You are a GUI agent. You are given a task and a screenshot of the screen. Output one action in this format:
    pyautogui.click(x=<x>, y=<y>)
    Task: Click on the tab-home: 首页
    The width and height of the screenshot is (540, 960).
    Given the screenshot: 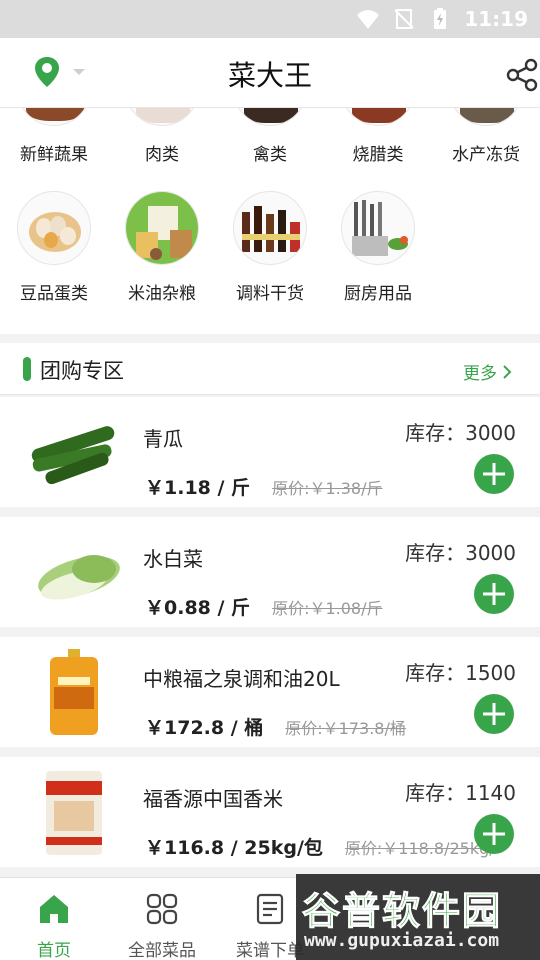 What is the action you would take?
    pyautogui.click(x=54, y=919)
    